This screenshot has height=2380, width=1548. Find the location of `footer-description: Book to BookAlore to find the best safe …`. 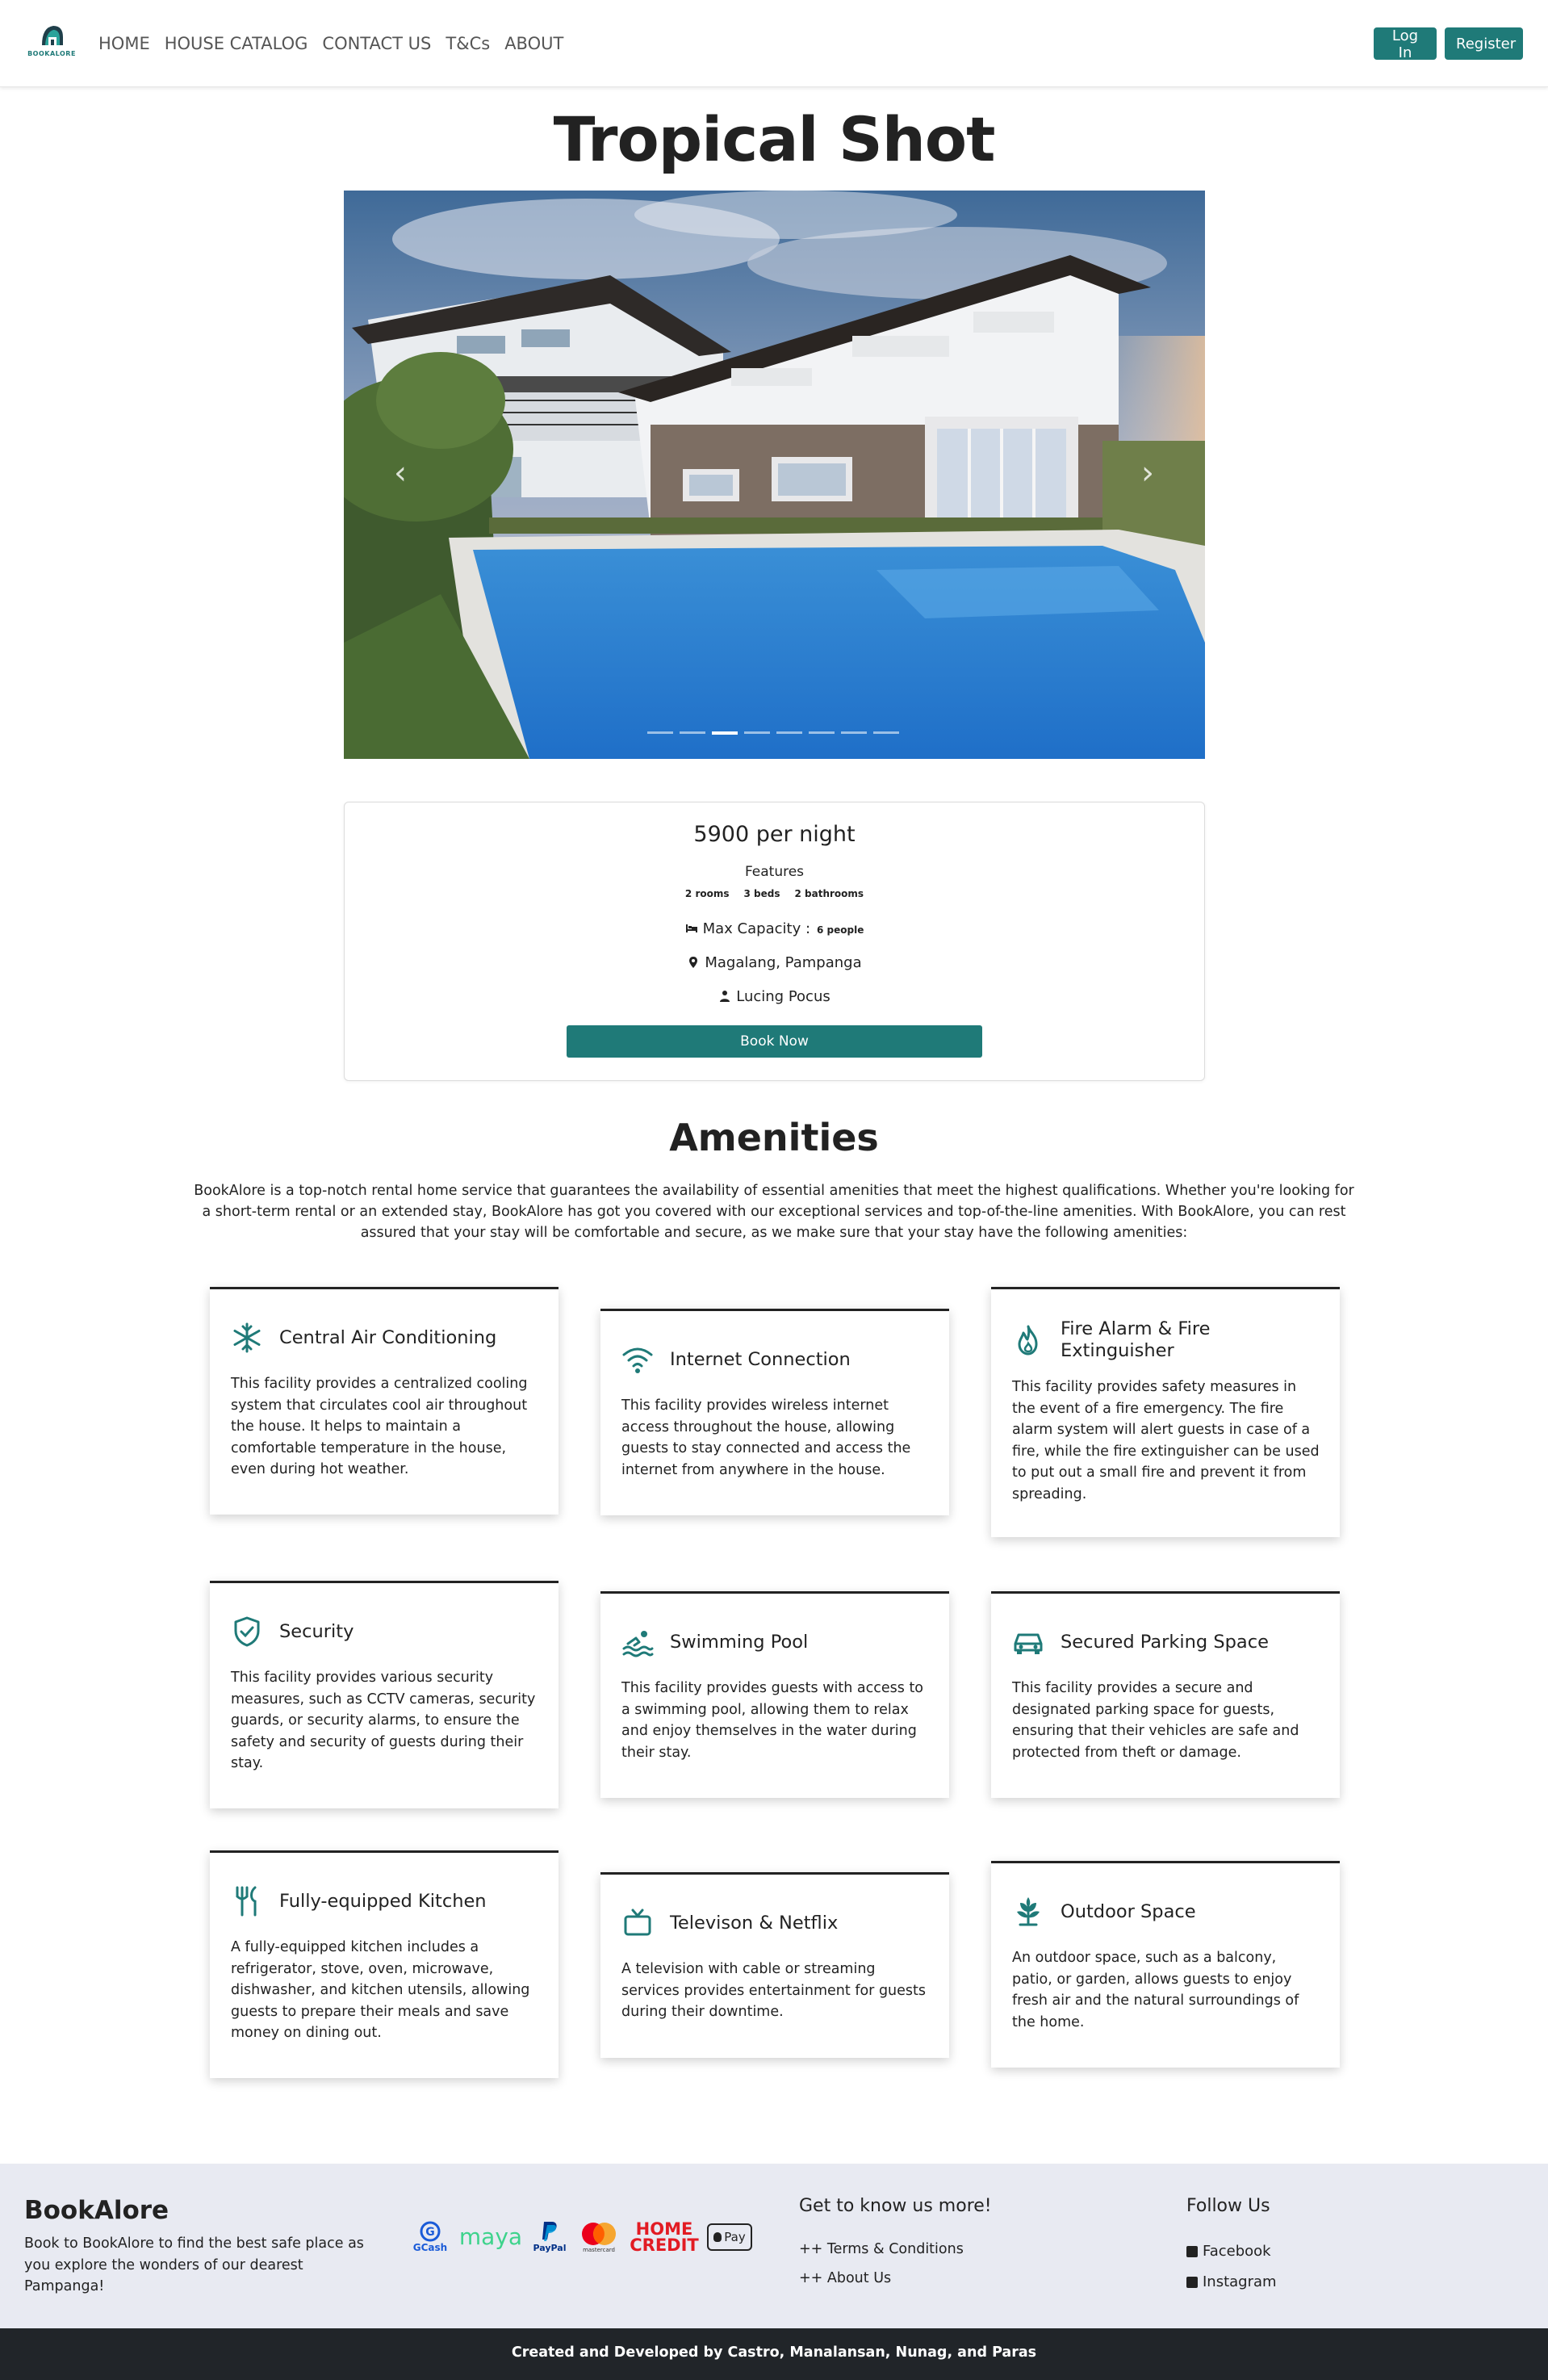

footer-description: Book to BookAlore to find the best safe … is located at coordinates (194, 2264).